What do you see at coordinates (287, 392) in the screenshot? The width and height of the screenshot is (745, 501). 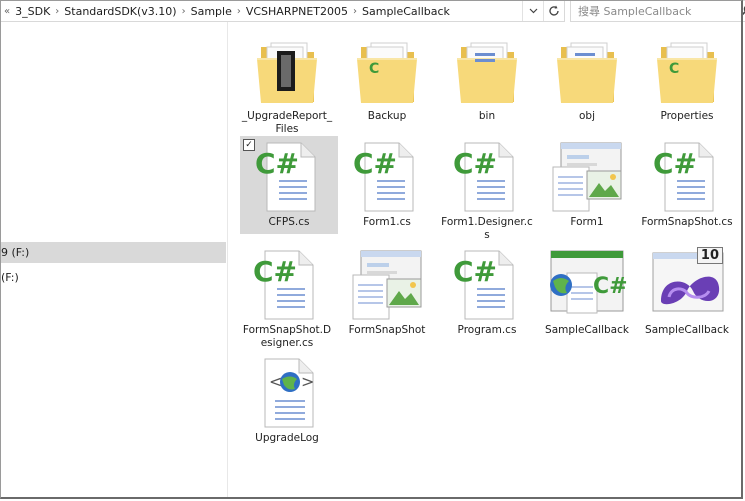 I see `upgrade-log-icon: < >` at bounding box center [287, 392].